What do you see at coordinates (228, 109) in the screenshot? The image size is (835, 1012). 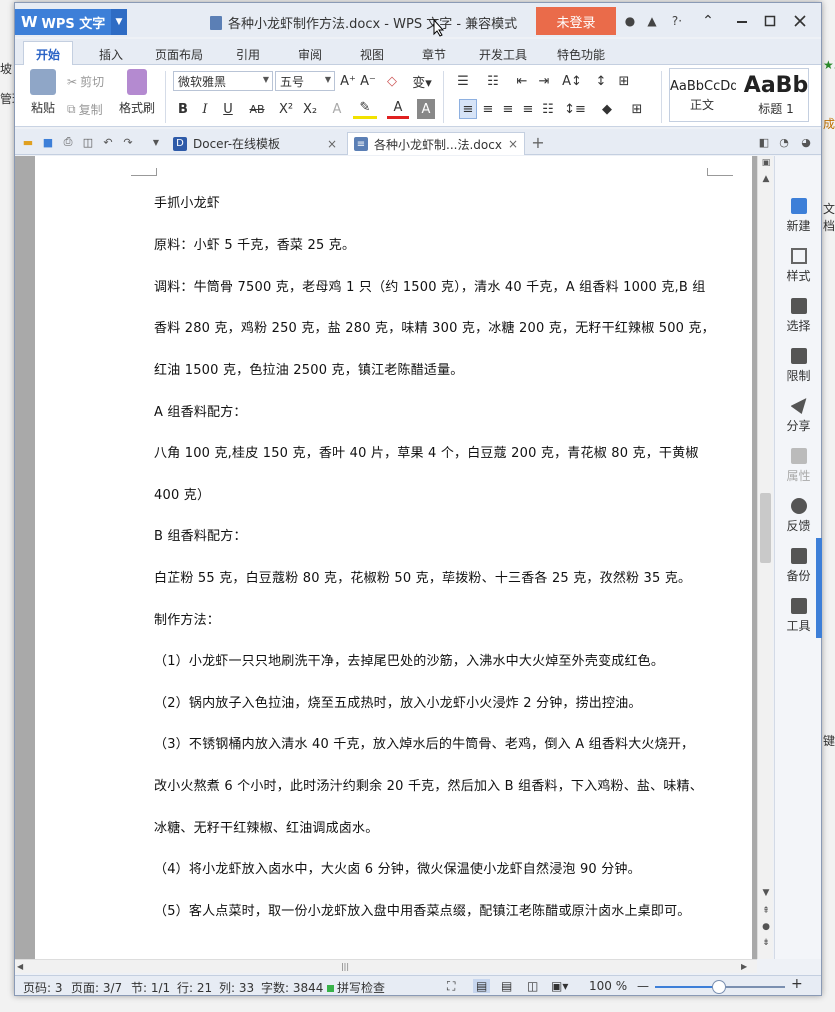 I see `underline-button: U` at bounding box center [228, 109].